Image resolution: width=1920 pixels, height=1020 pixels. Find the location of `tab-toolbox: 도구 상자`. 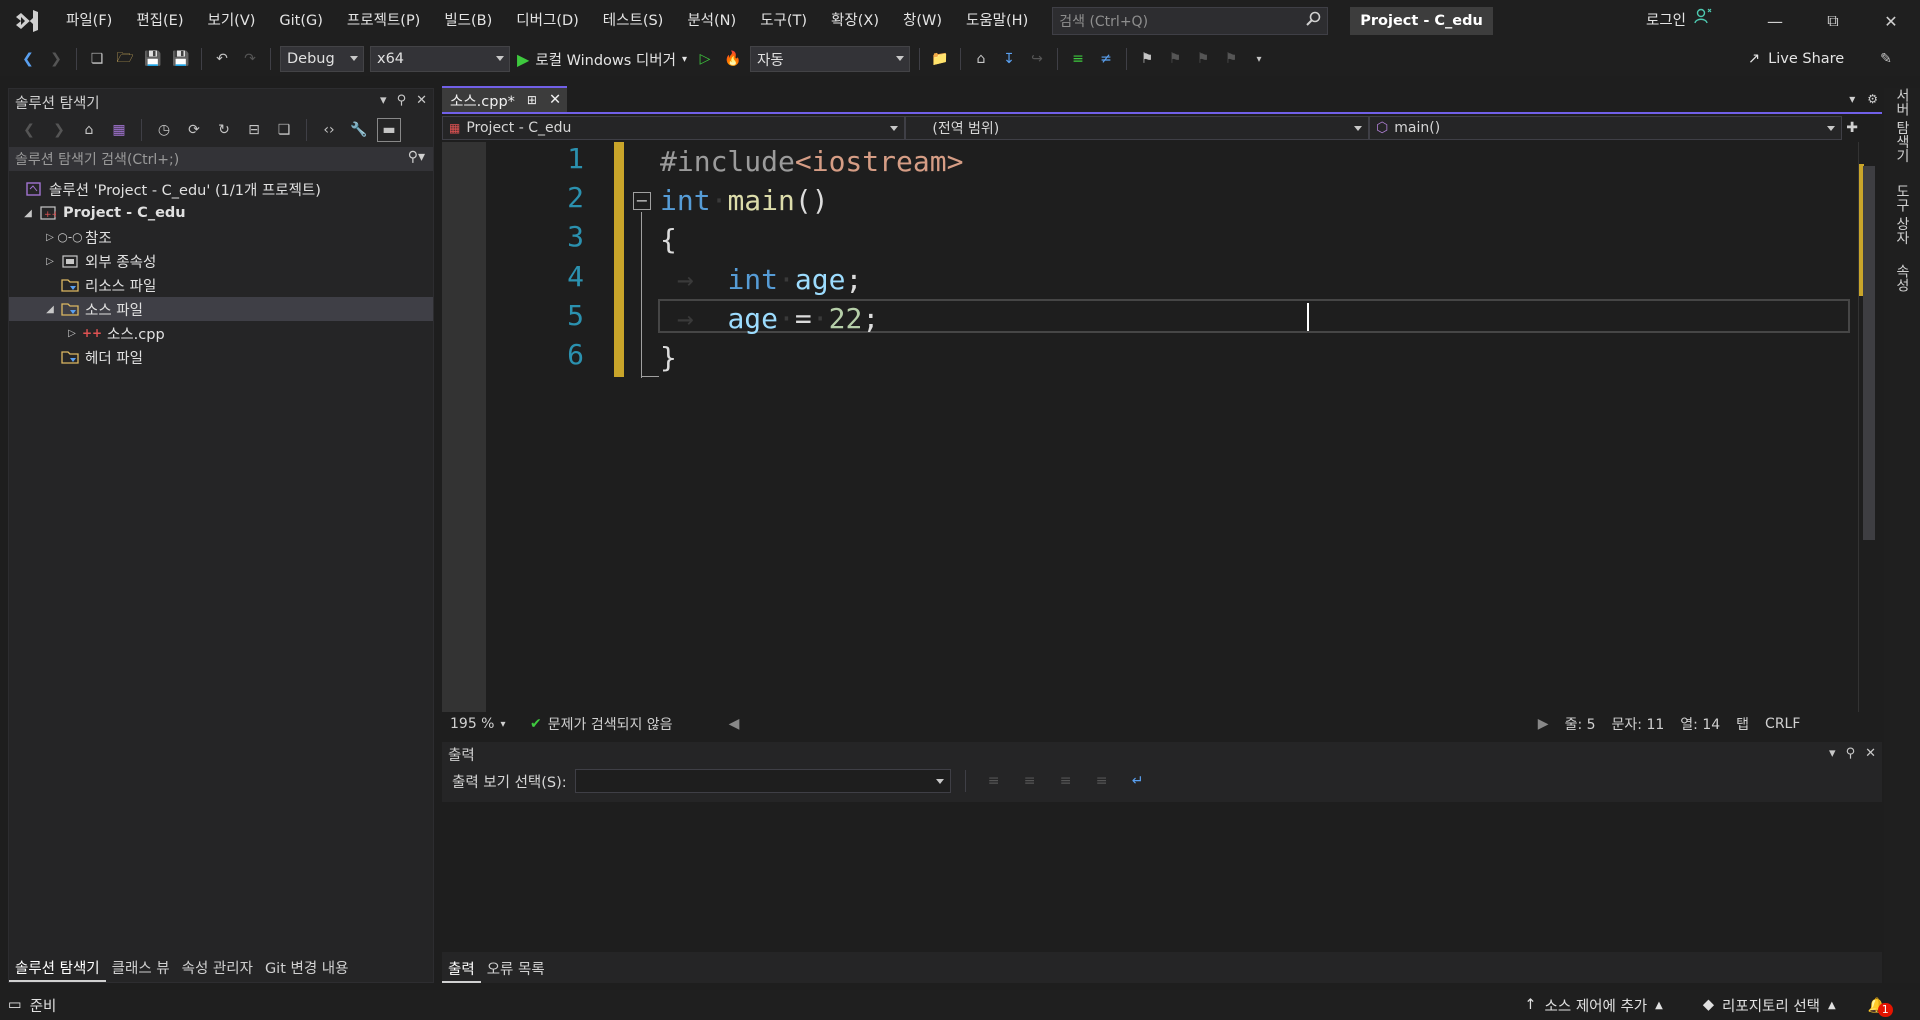

tab-toolbox: 도구 상자 is located at coordinates (1902, 214).